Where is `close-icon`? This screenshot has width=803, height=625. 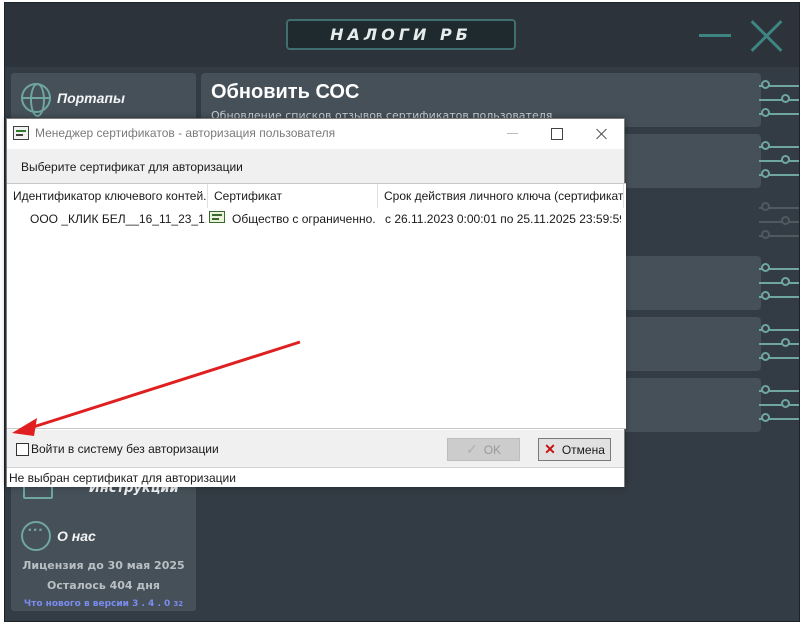
close-icon is located at coordinates (766, 36).